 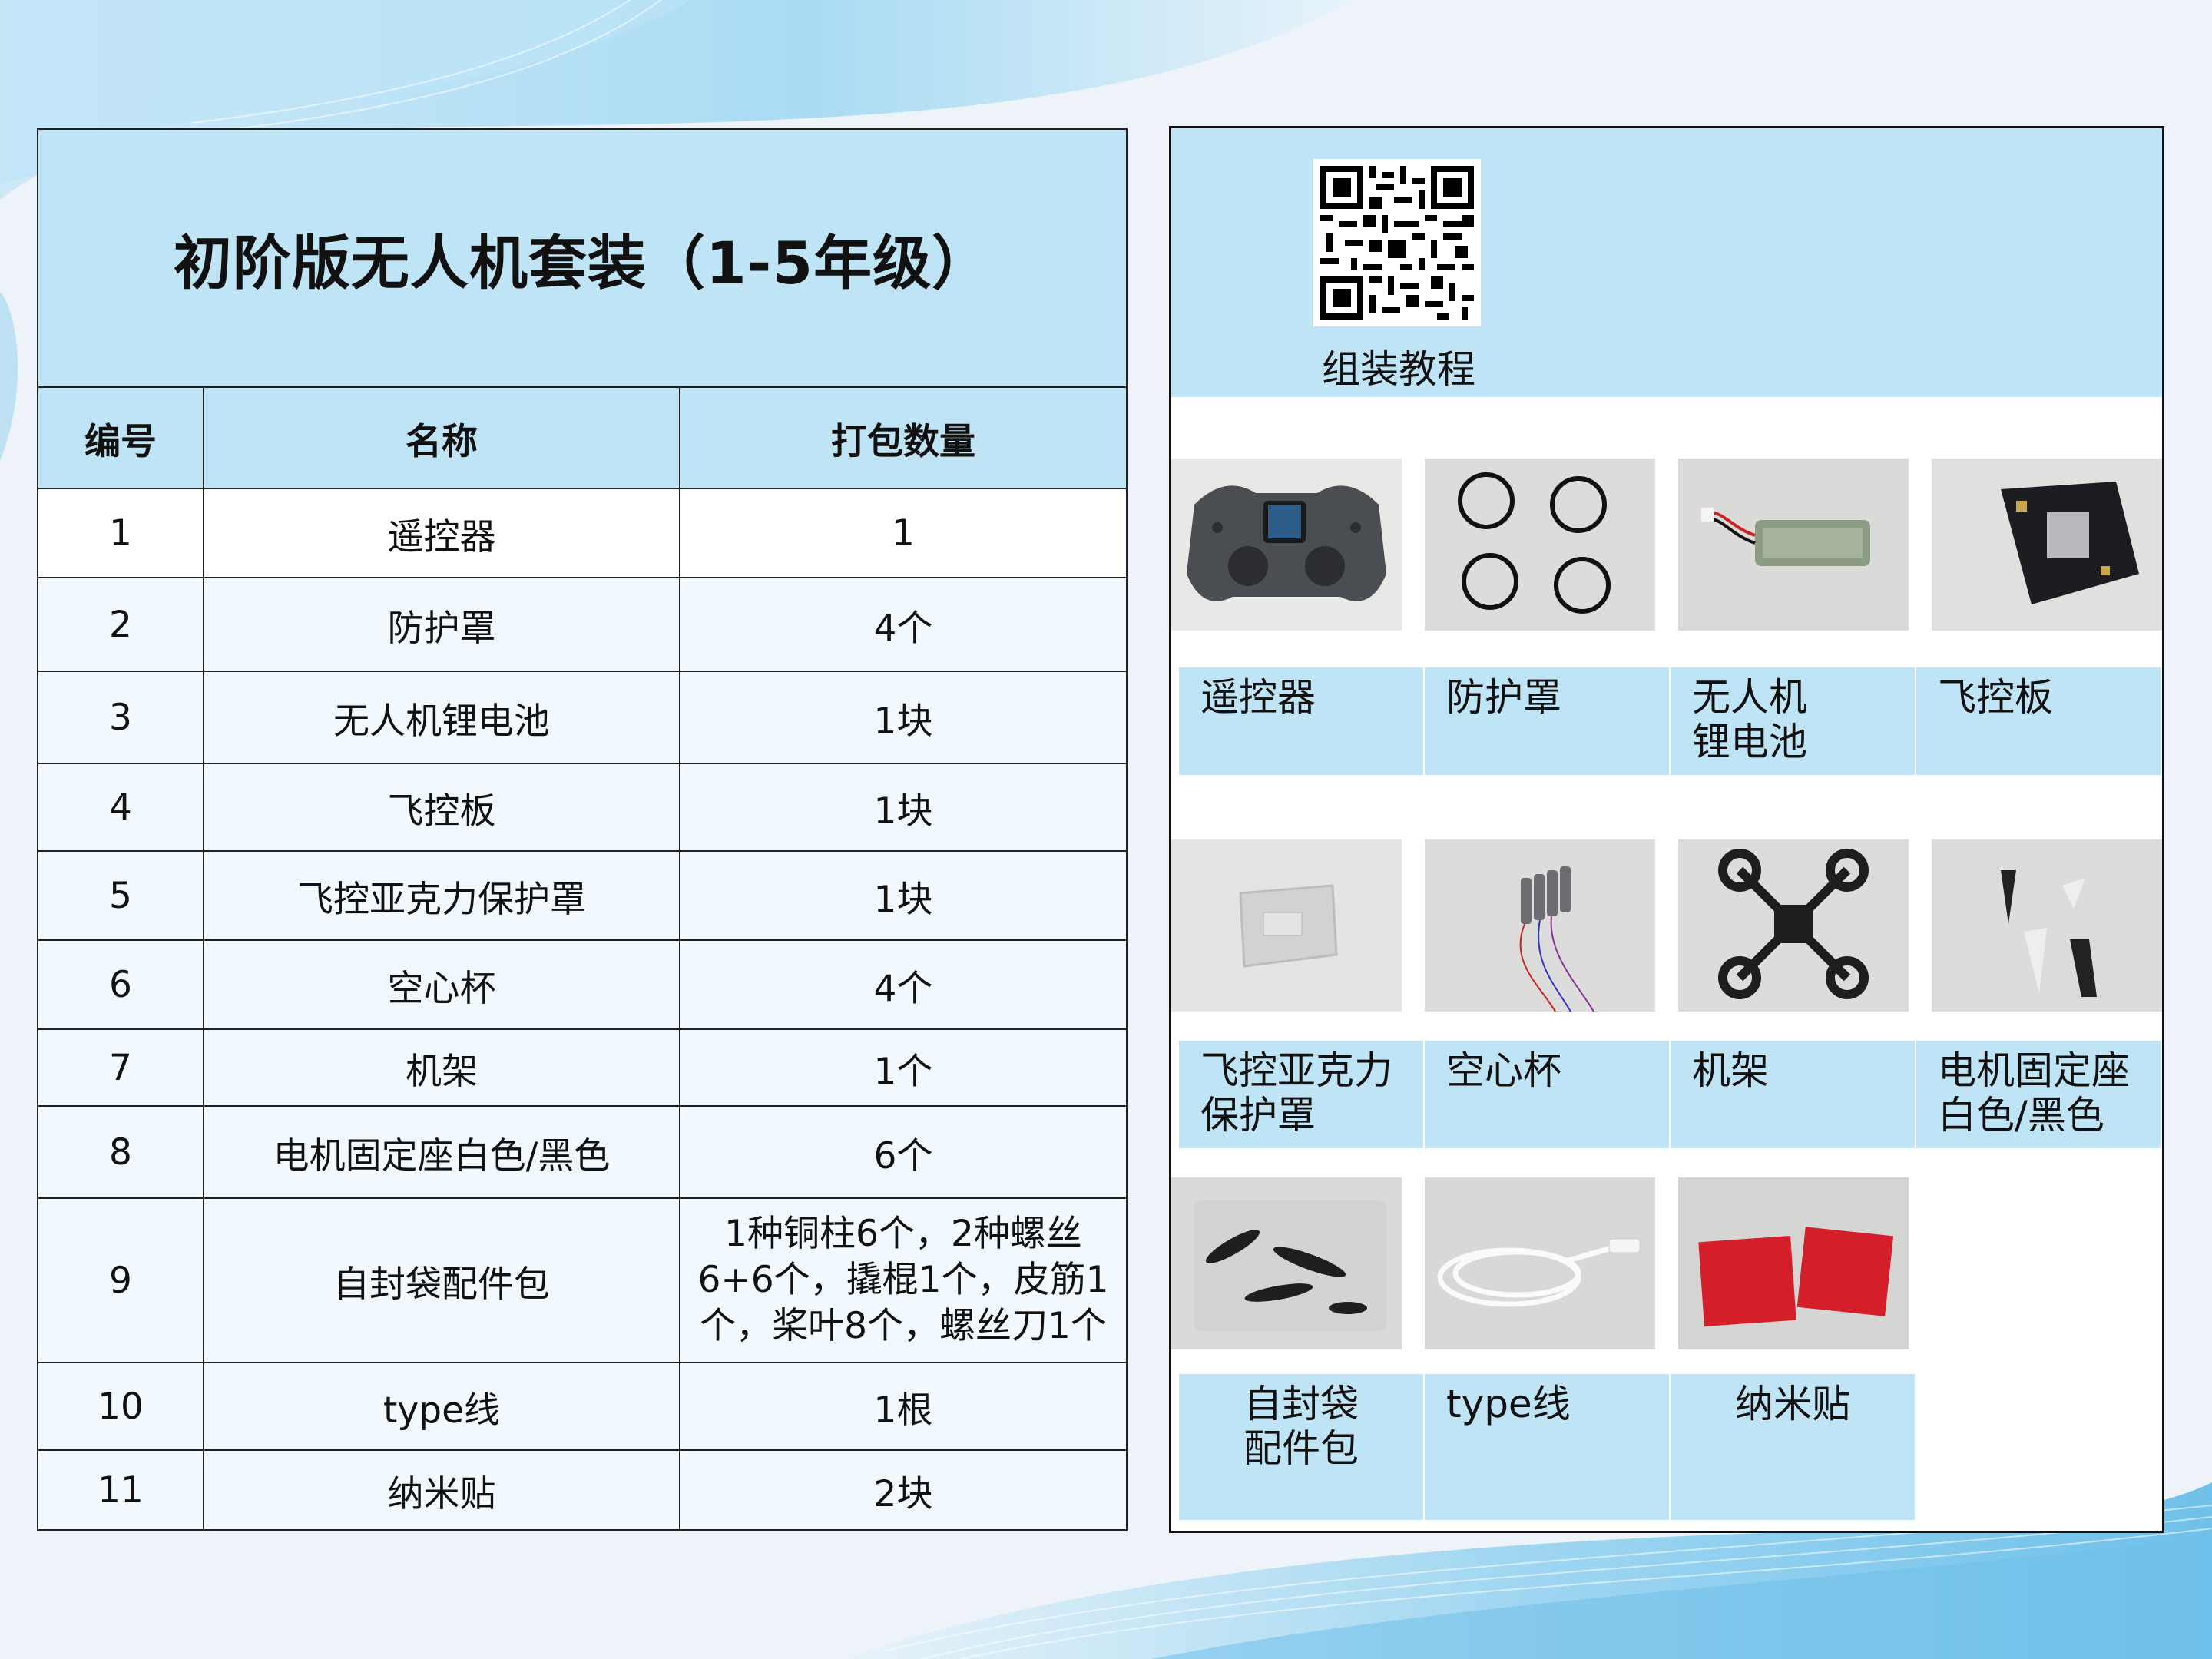 What do you see at coordinates (1540, 545) in the screenshot?
I see `propeller-guards-photo` at bounding box center [1540, 545].